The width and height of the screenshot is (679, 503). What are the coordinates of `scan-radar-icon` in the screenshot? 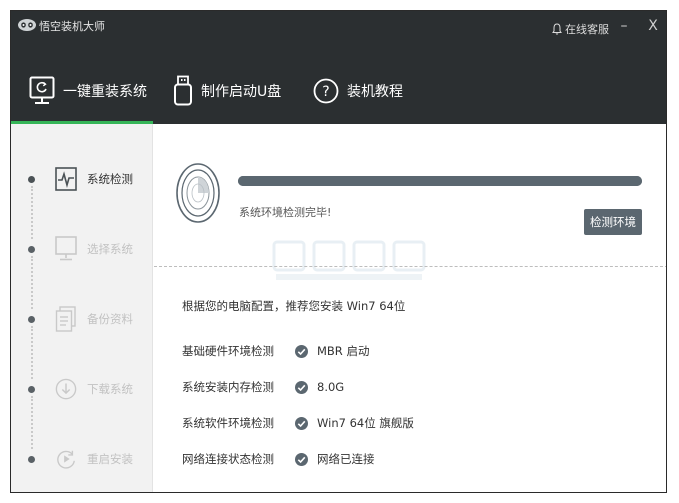 It's located at (198, 193).